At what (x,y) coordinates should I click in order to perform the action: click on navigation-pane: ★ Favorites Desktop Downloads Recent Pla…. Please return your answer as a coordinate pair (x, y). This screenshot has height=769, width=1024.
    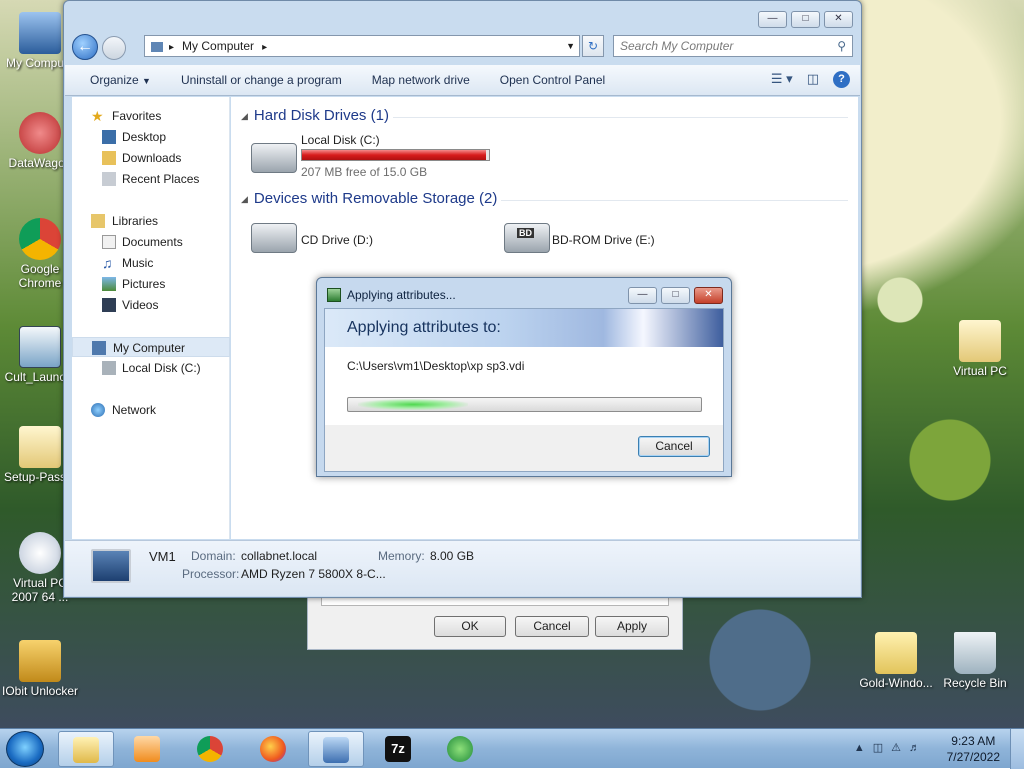
    Looking at the image, I should click on (151, 318).